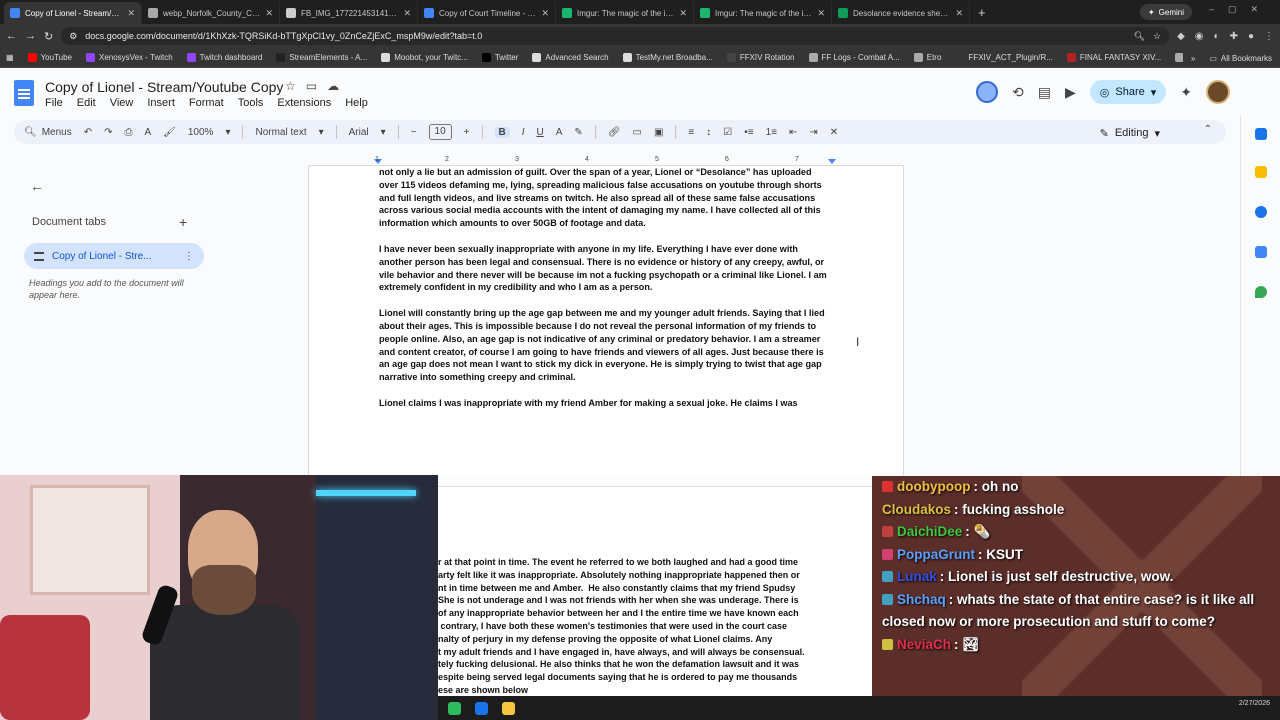  Describe the element at coordinates (502, 132) in the screenshot. I see `bold-button: B` at that location.